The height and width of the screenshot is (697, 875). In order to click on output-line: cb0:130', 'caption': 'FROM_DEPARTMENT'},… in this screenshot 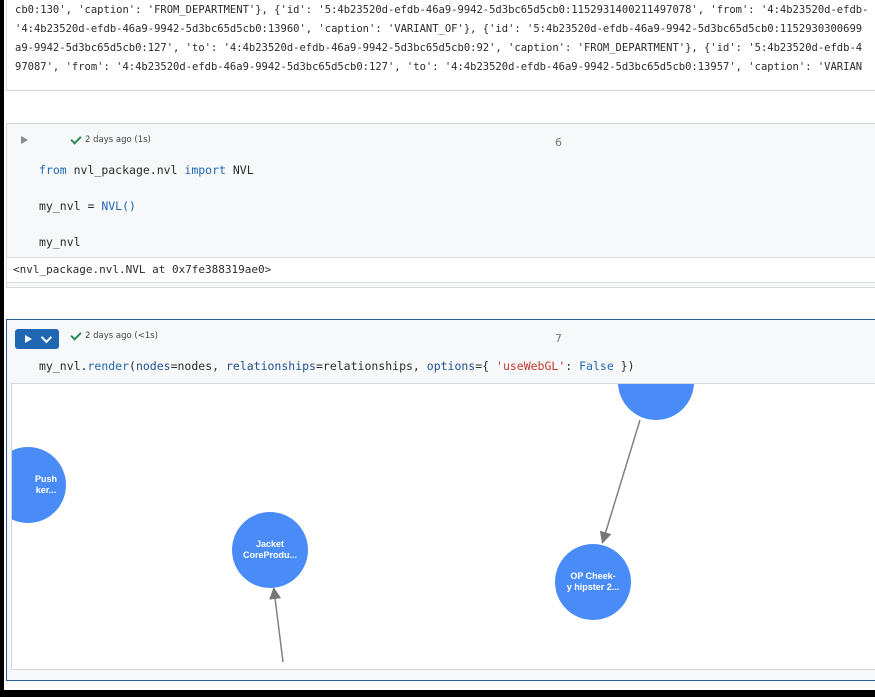, I will do `click(442, 10)`.